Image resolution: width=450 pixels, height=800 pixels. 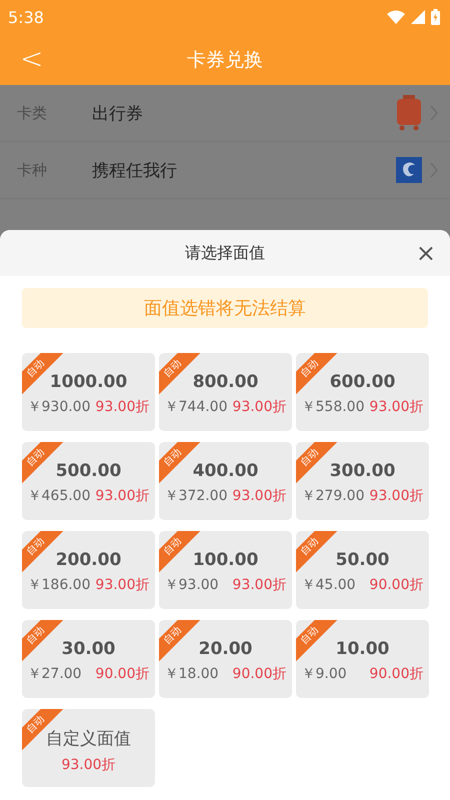 What do you see at coordinates (324, 674) in the screenshot?
I see `price: ￥9.00` at bounding box center [324, 674].